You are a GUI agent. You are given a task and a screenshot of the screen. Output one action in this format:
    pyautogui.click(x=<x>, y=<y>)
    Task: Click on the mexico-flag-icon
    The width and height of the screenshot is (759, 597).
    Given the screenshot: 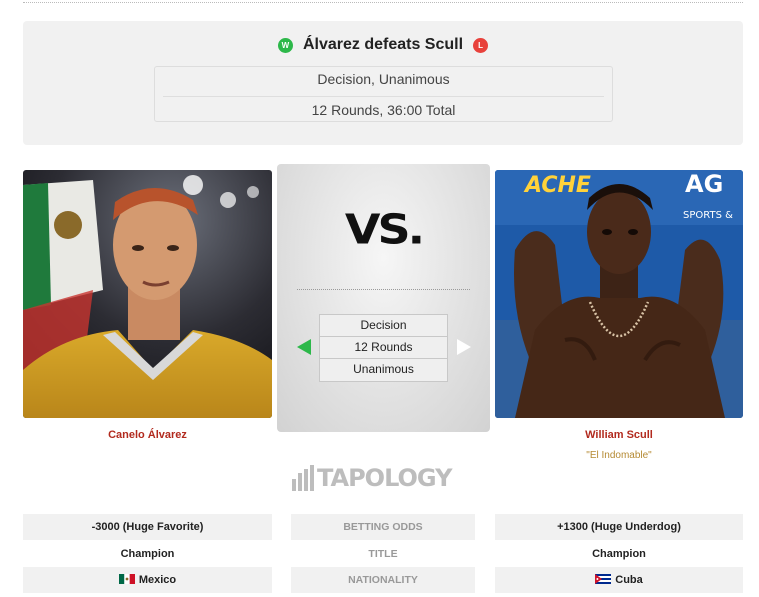 What is the action you would take?
    pyautogui.click(x=126, y=579)
    